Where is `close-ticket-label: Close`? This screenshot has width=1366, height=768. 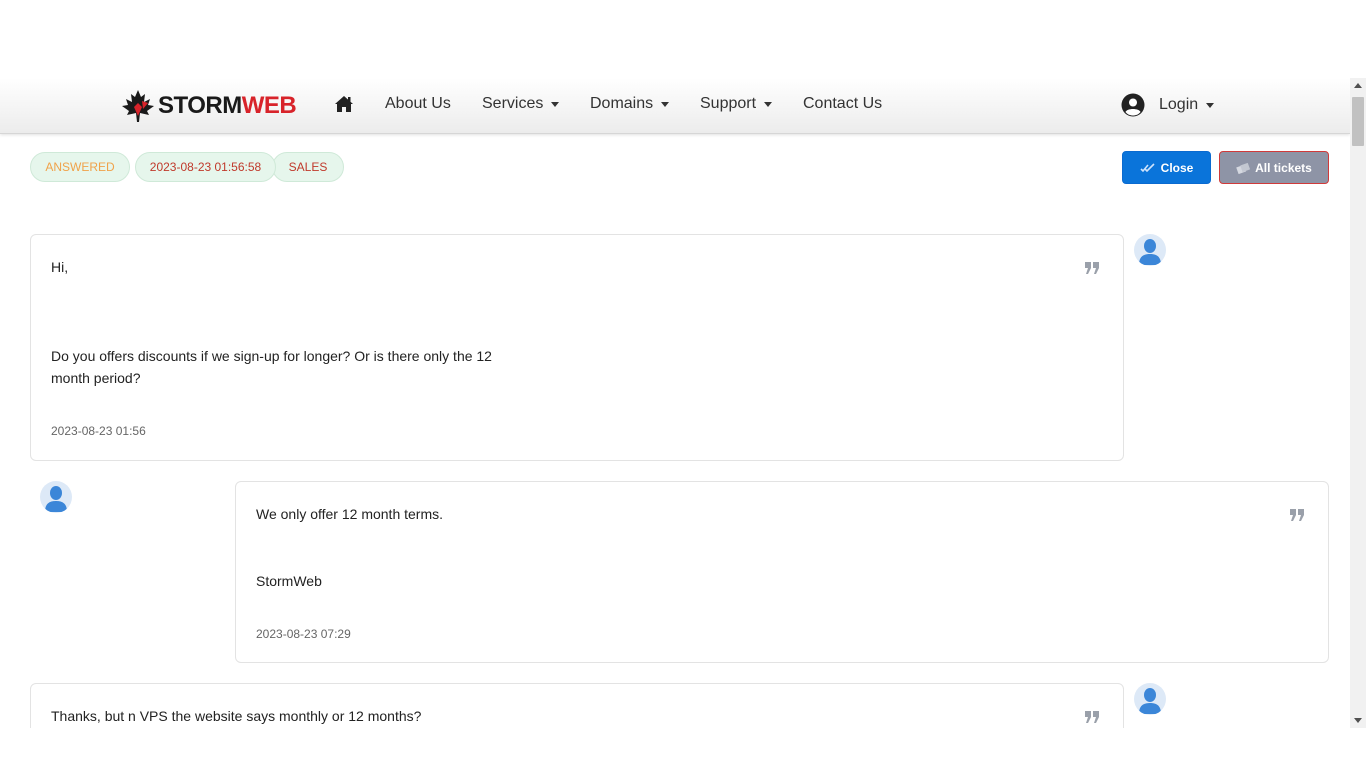
close-ticket-label: Close is located at coordinates (1177, 167).